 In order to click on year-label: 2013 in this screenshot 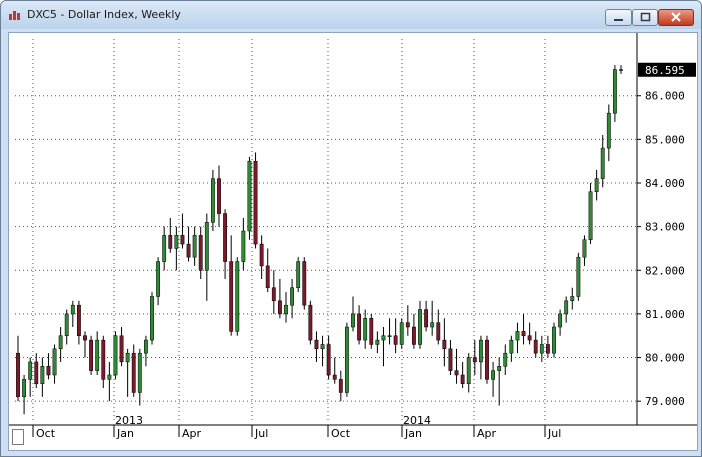, I will do `click(129, 420)`.